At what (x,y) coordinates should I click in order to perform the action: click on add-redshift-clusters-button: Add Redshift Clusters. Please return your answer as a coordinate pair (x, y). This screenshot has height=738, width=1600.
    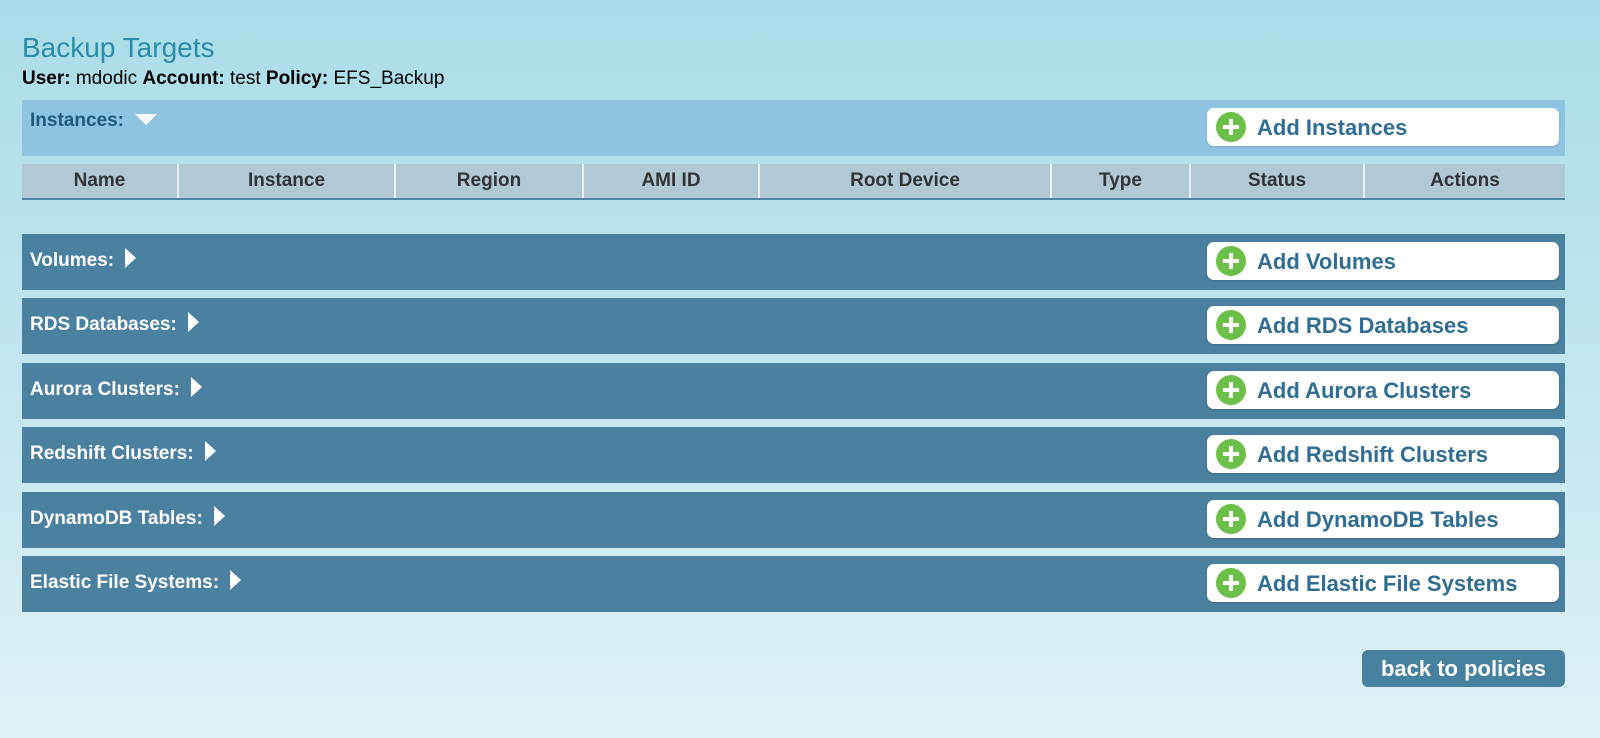
    Looking at the image, I should click on (1383, 454).